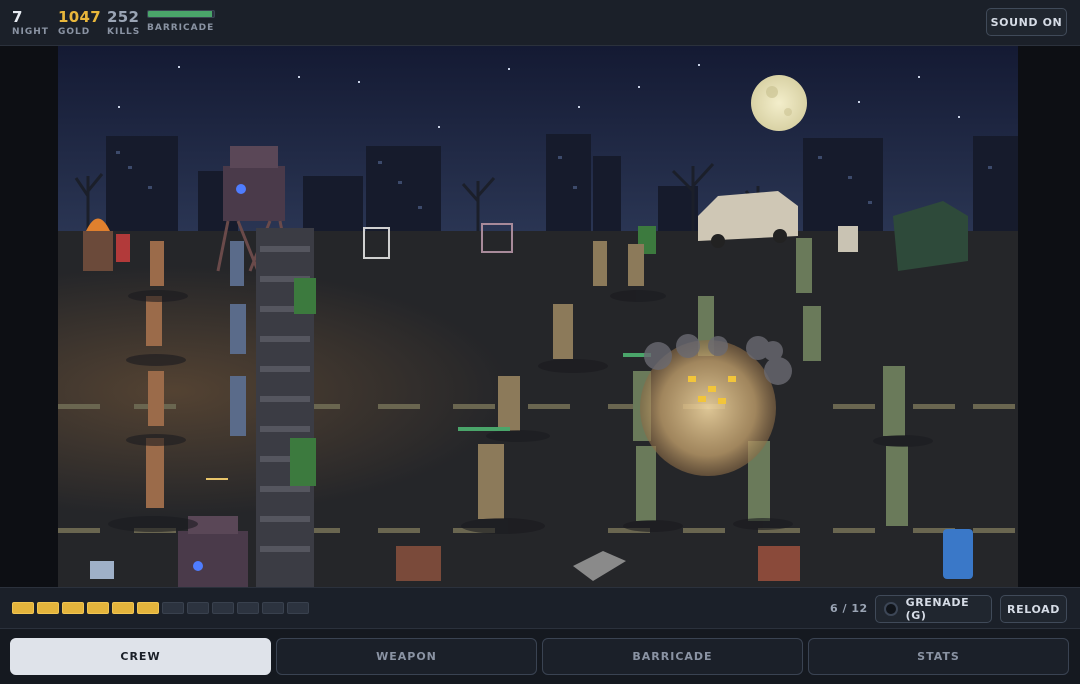 The height and width of the screenshot is (684, 1080). What do you see at coordinates (124, 32) in the screenshot?
I see `kills-label: KILLS` at bounding box center [124, 32].